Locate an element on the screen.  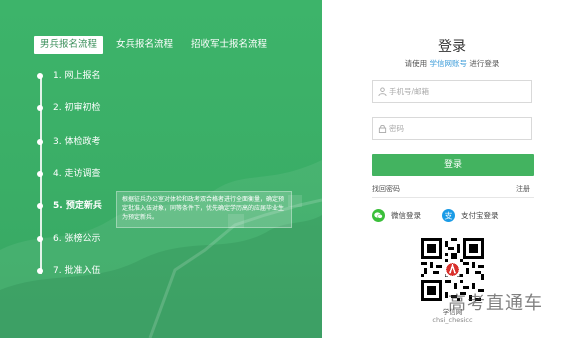
username-input is located at coordinates (459, 91).